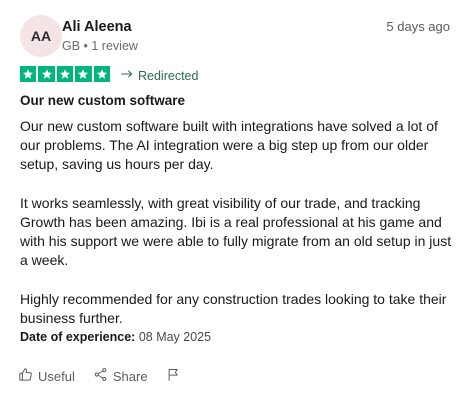 The width and height of the screenshot is (474, 404). I want to click on date-of-experience: Date of experience: 08 May 2025, so click(115, 337).